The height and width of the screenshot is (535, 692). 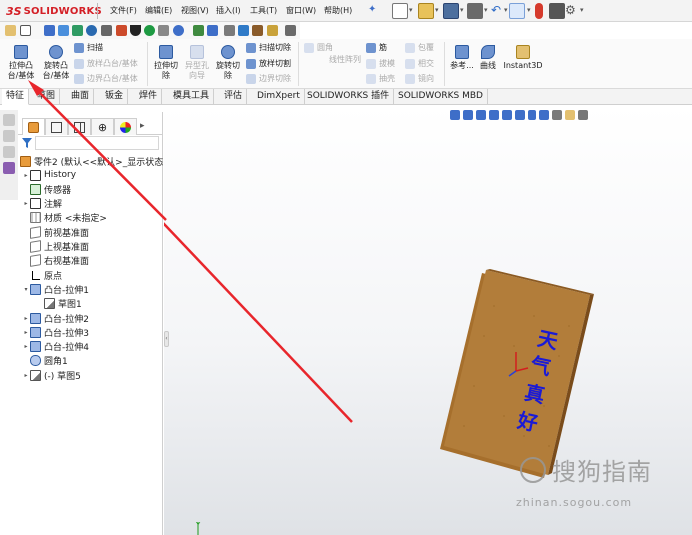 What do you see at coordinates (166, 63) in the screenshot?
I see `extrude-cut-button: 拉伸切 除` at bounding box center [166, 63].